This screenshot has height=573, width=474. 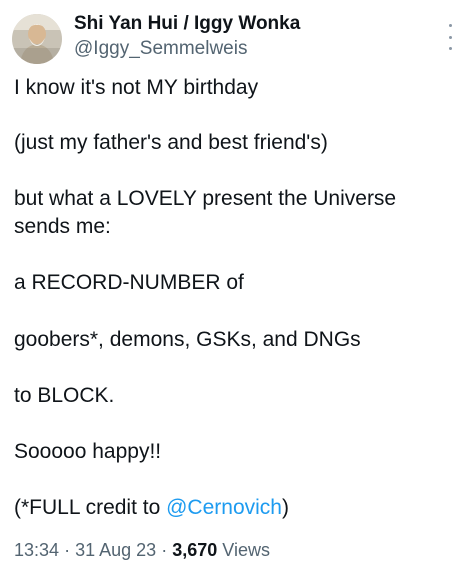 What do you see at coordinates (160, 49) in the screenshot?
I see `author-handle: @Iggy_Semmelweis` at bounding box center [160, 49].